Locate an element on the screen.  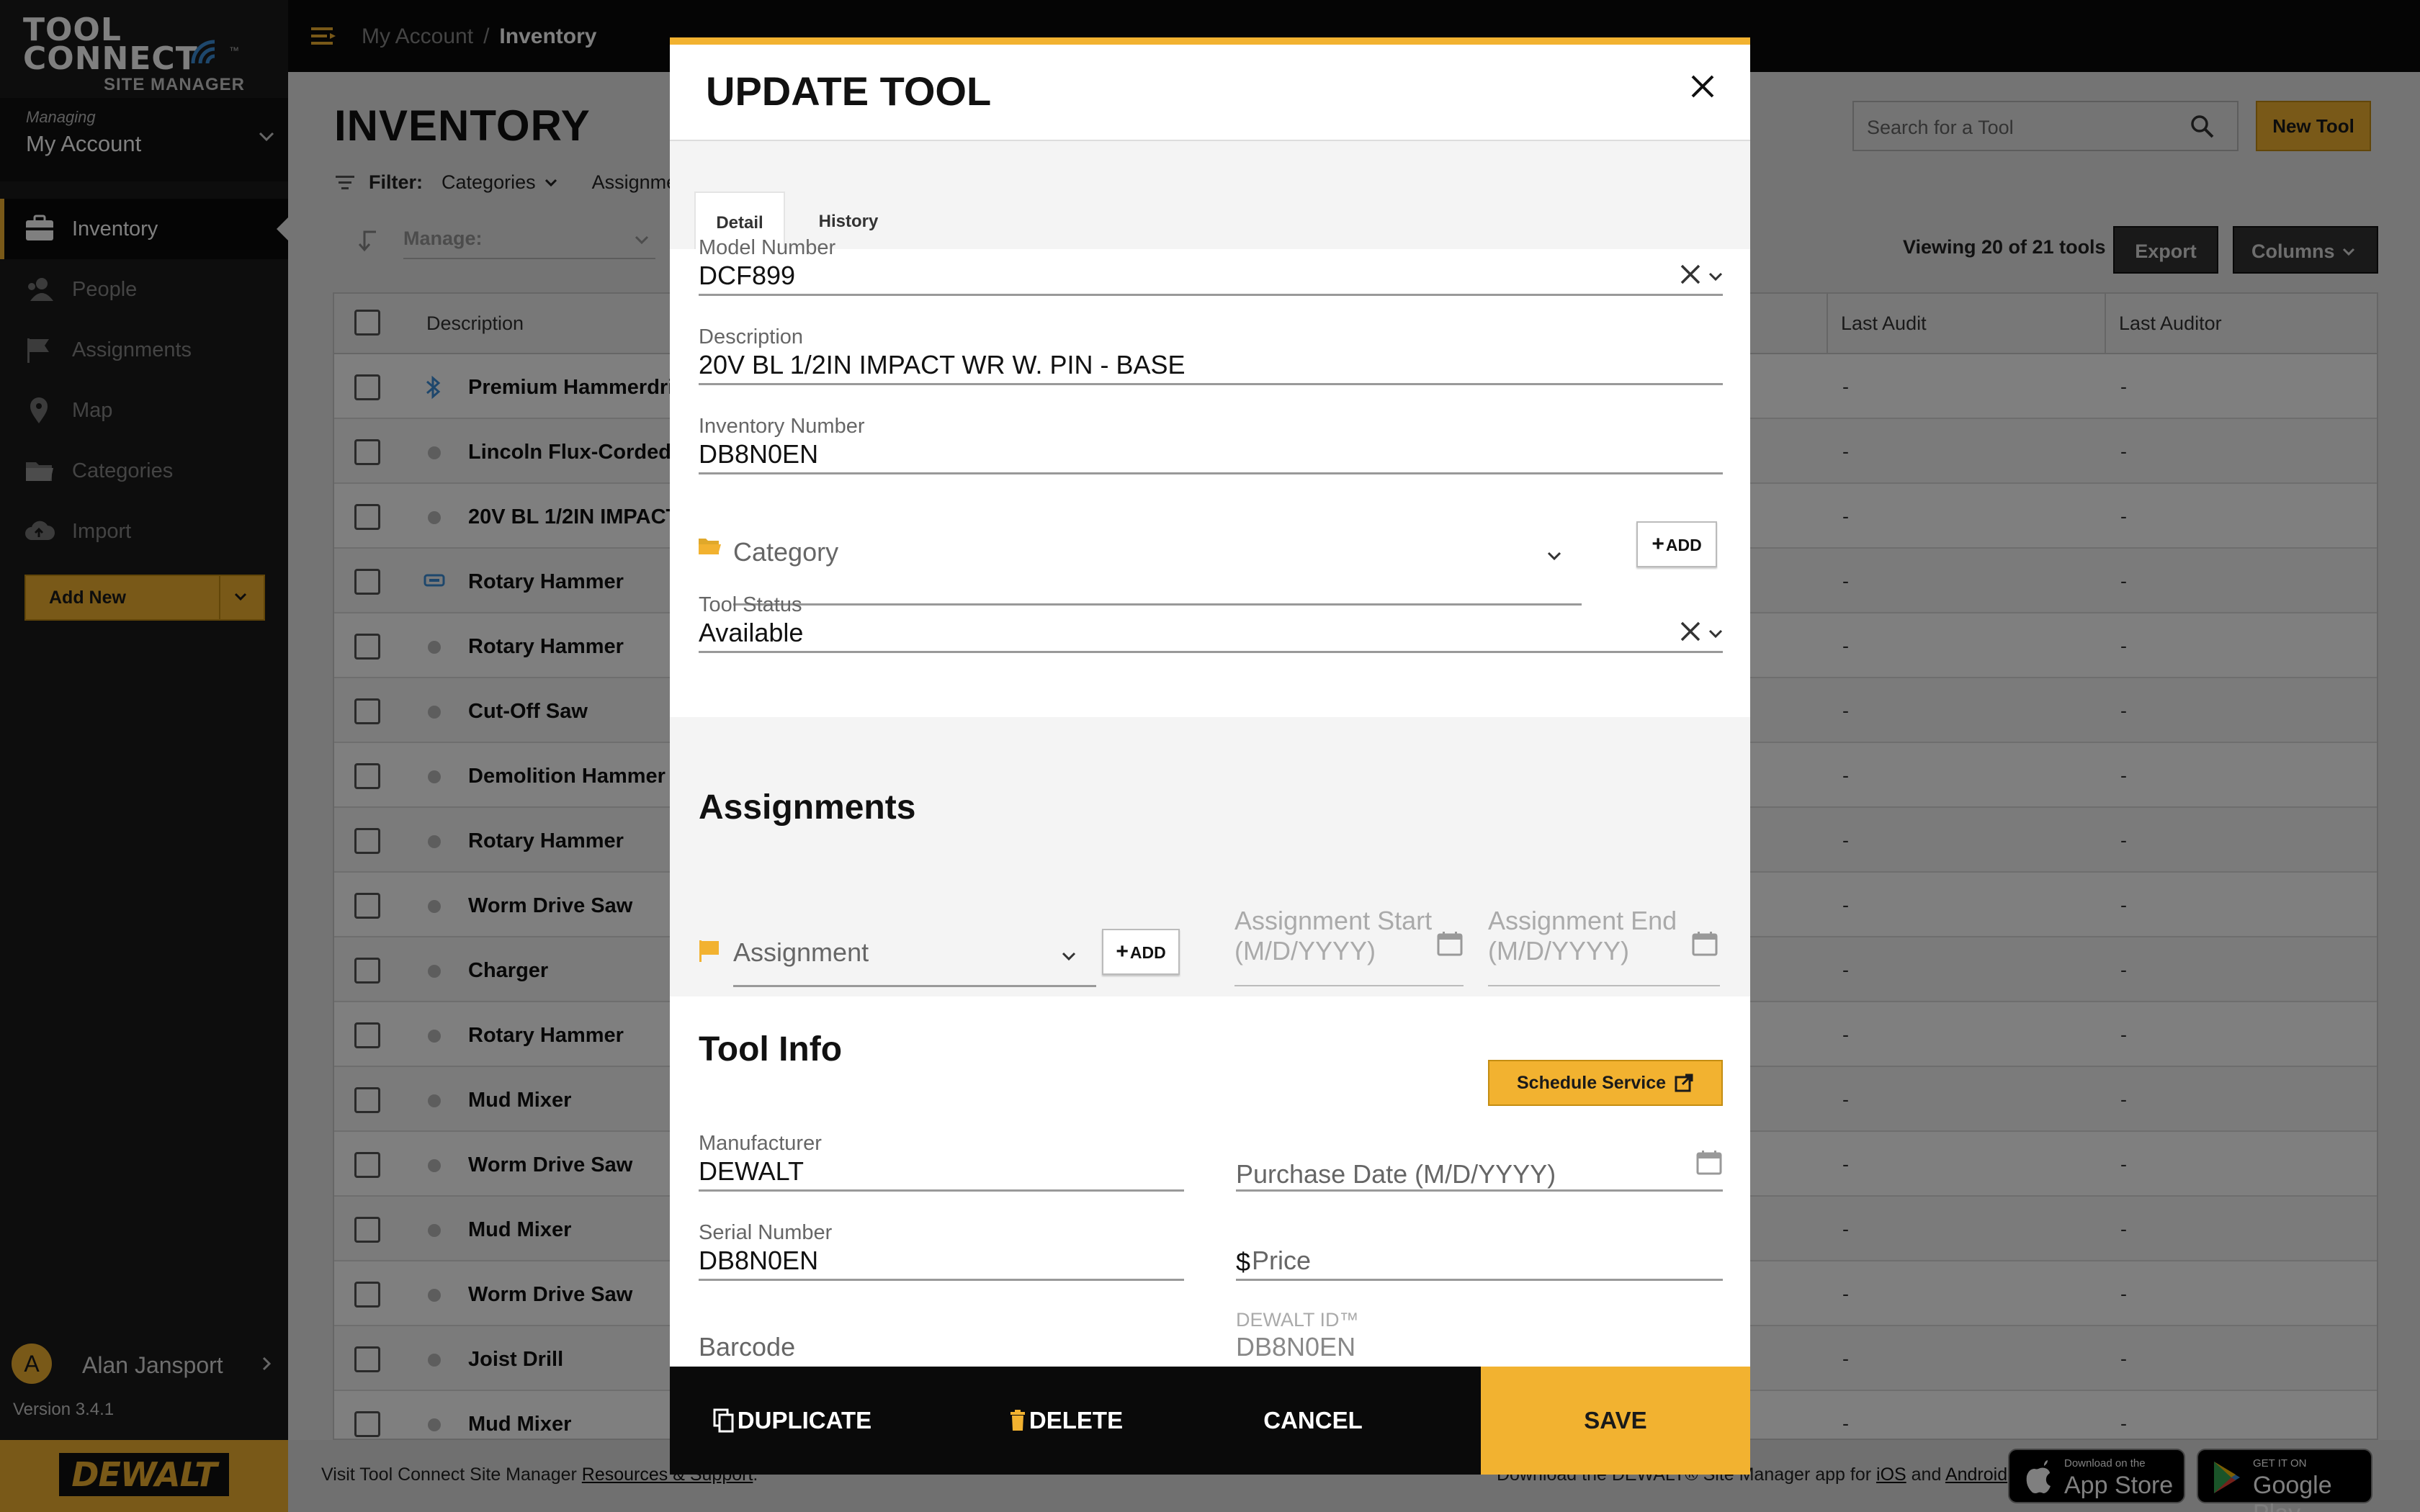
serial-number-field: Serial Number DB8N0EN is located at coordinates (941, 1252).